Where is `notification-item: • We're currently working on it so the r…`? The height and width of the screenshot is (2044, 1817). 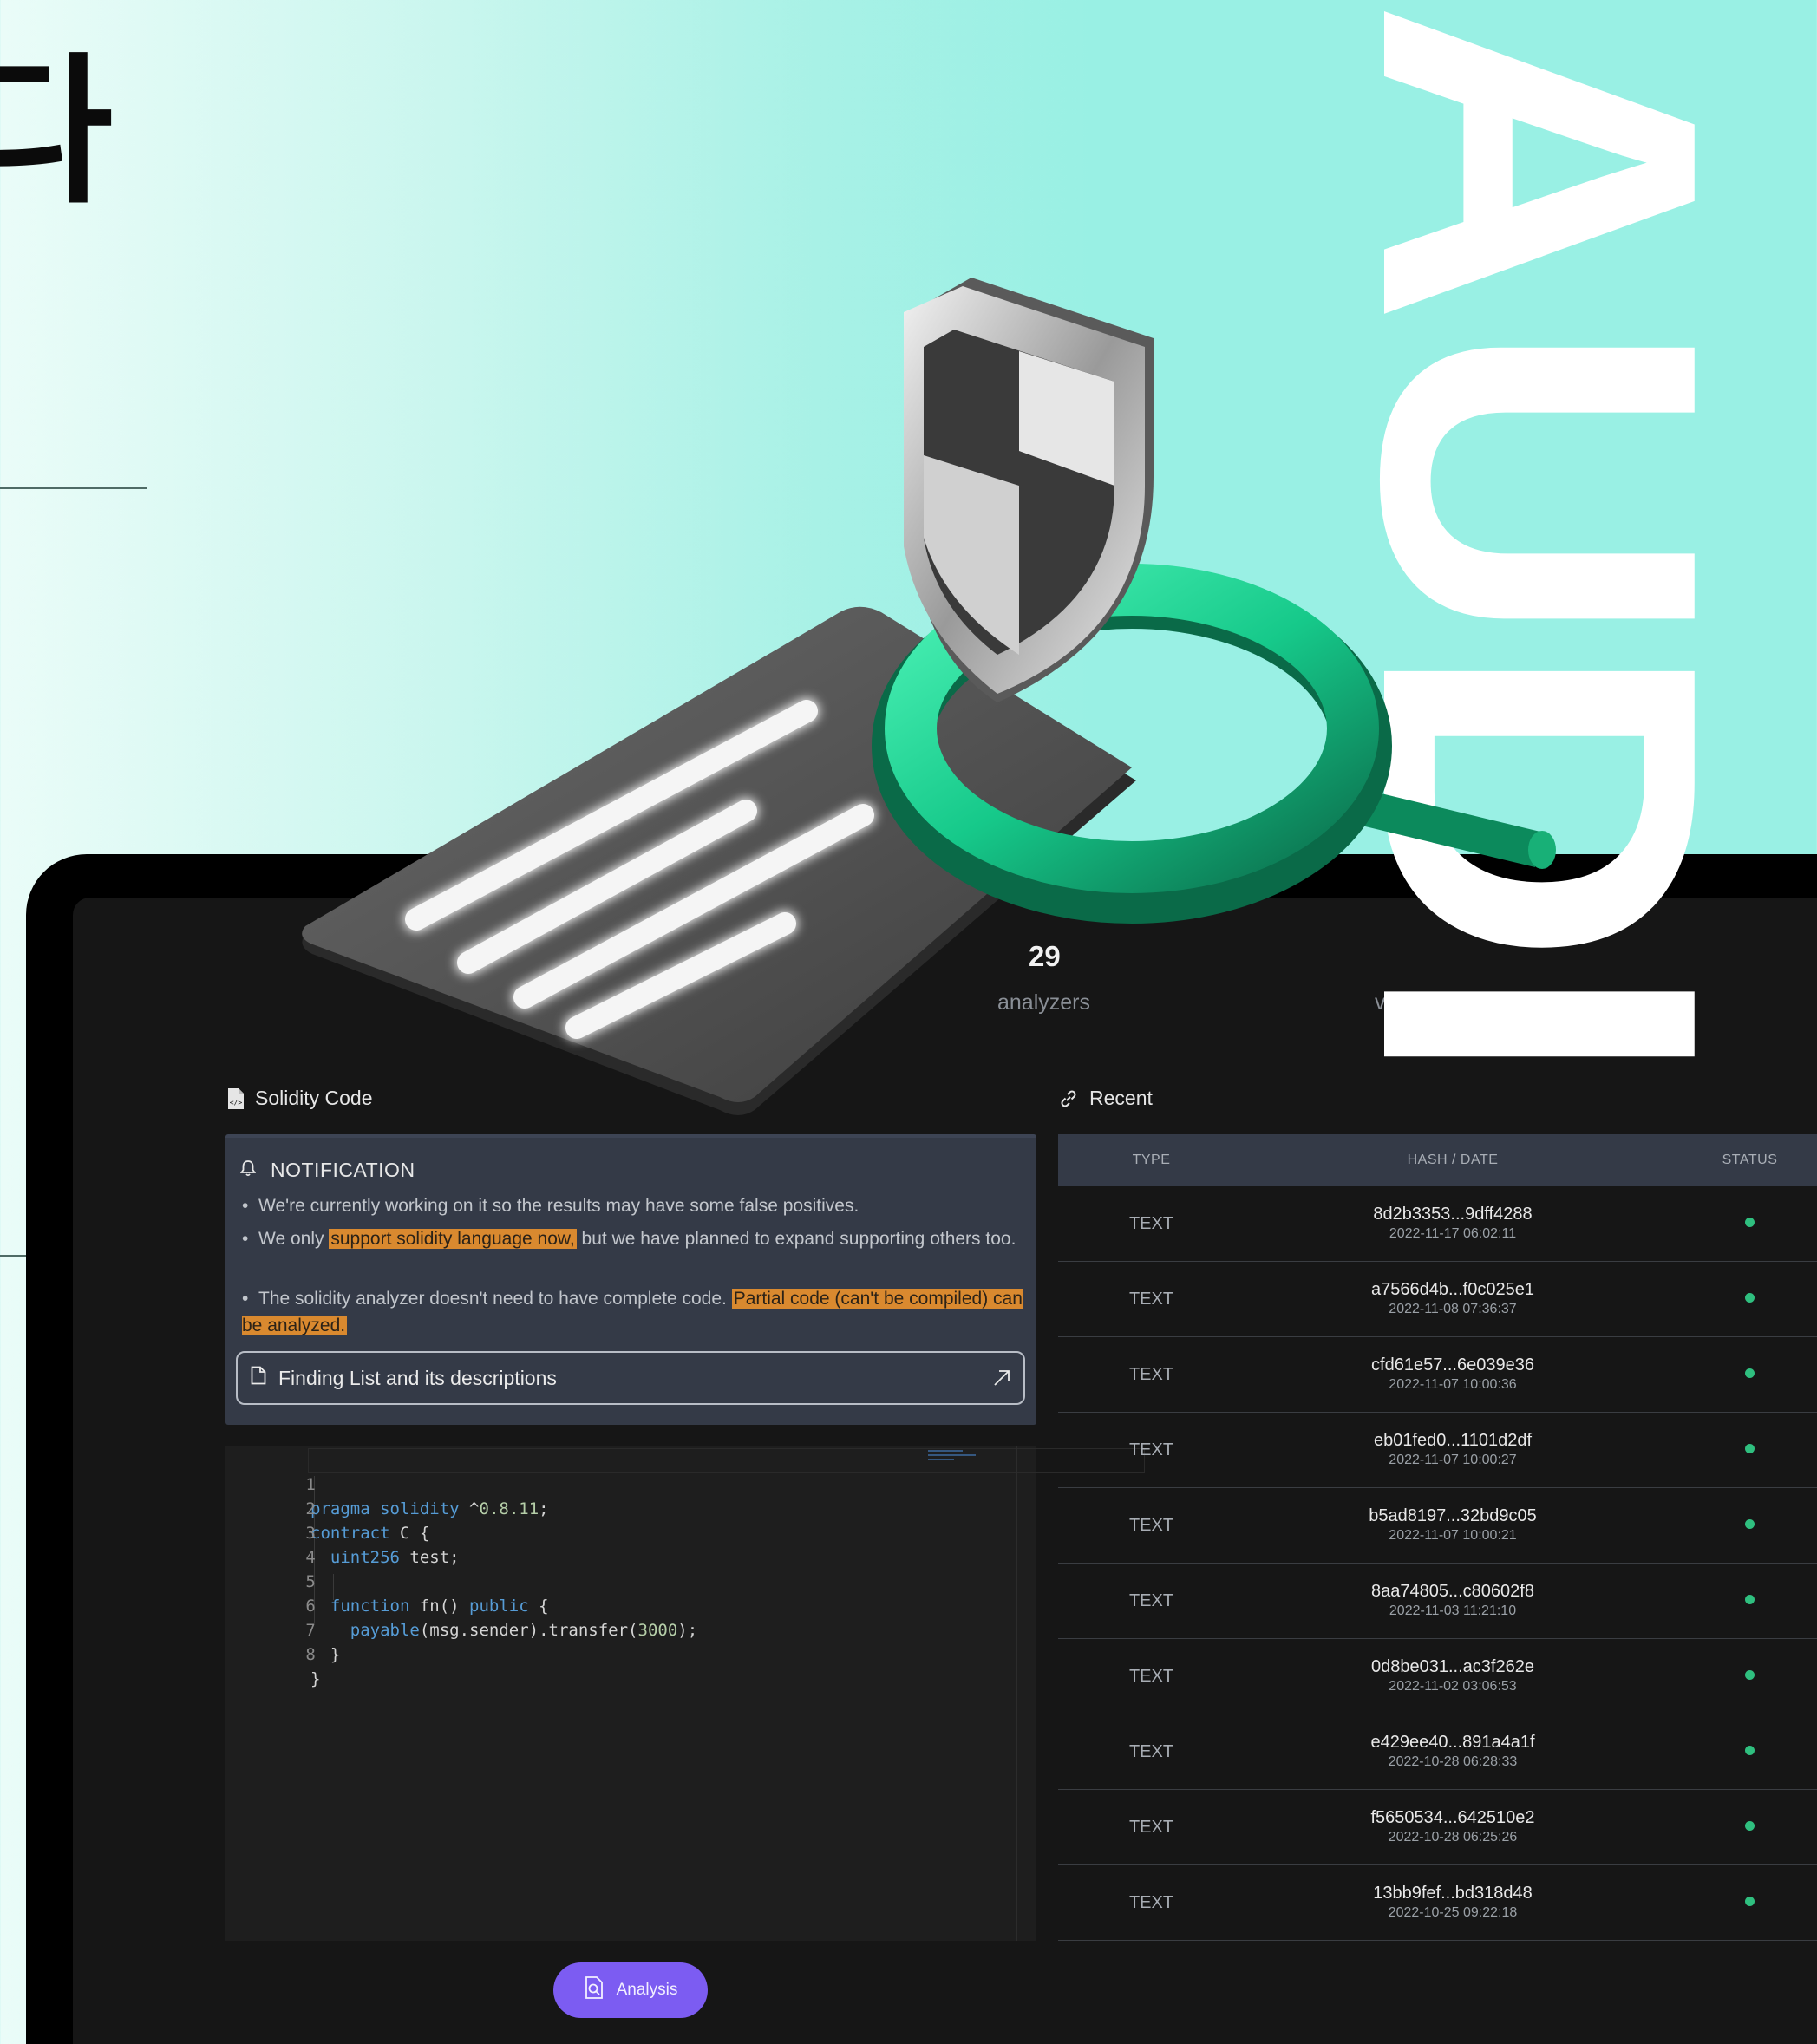 notification-item: • We're currently working on it so the r… is located at coordinates (550, 1206).